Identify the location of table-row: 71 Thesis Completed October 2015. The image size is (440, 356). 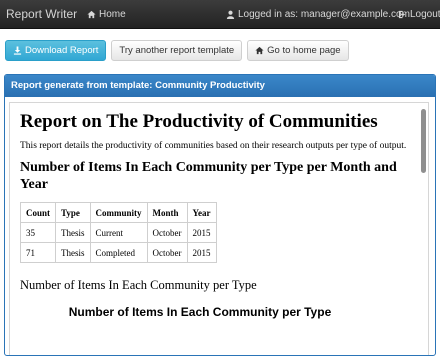
(118, 252).